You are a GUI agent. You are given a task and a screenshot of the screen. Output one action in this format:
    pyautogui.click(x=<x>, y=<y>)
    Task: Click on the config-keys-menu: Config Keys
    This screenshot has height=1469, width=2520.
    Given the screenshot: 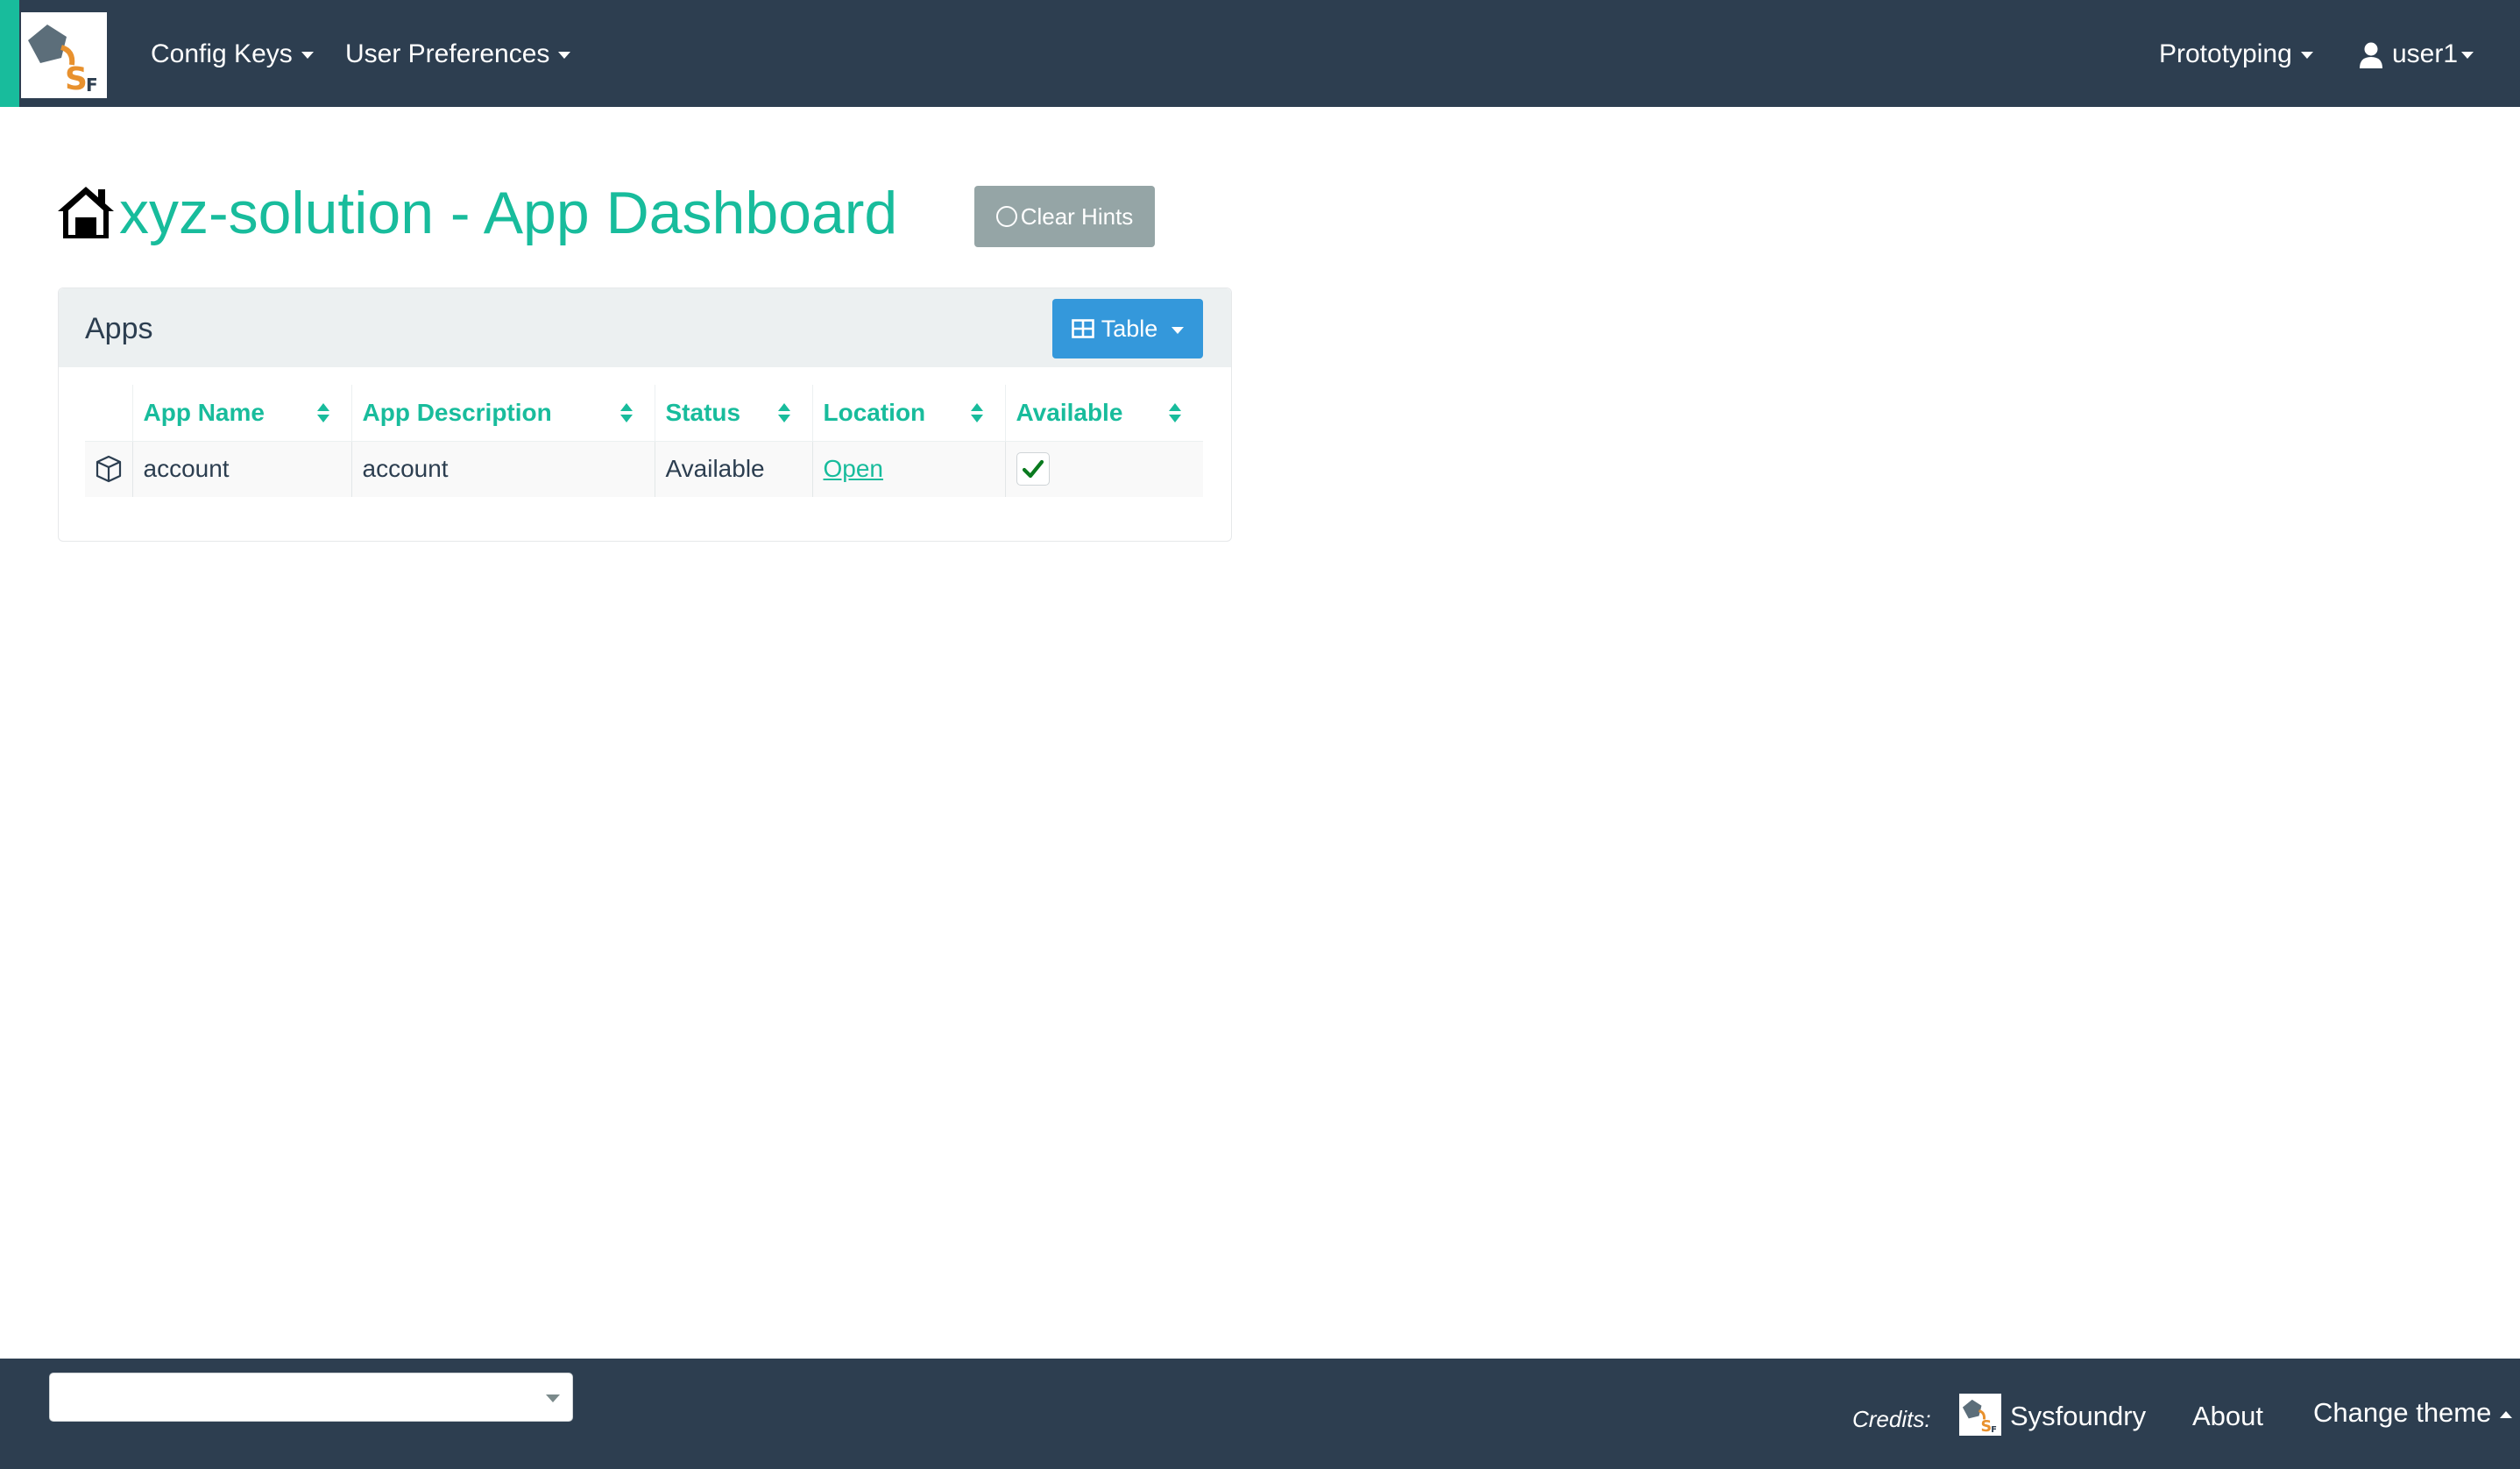 What is the action you would take?
    pyautogui.click(x=232, y=54)
    